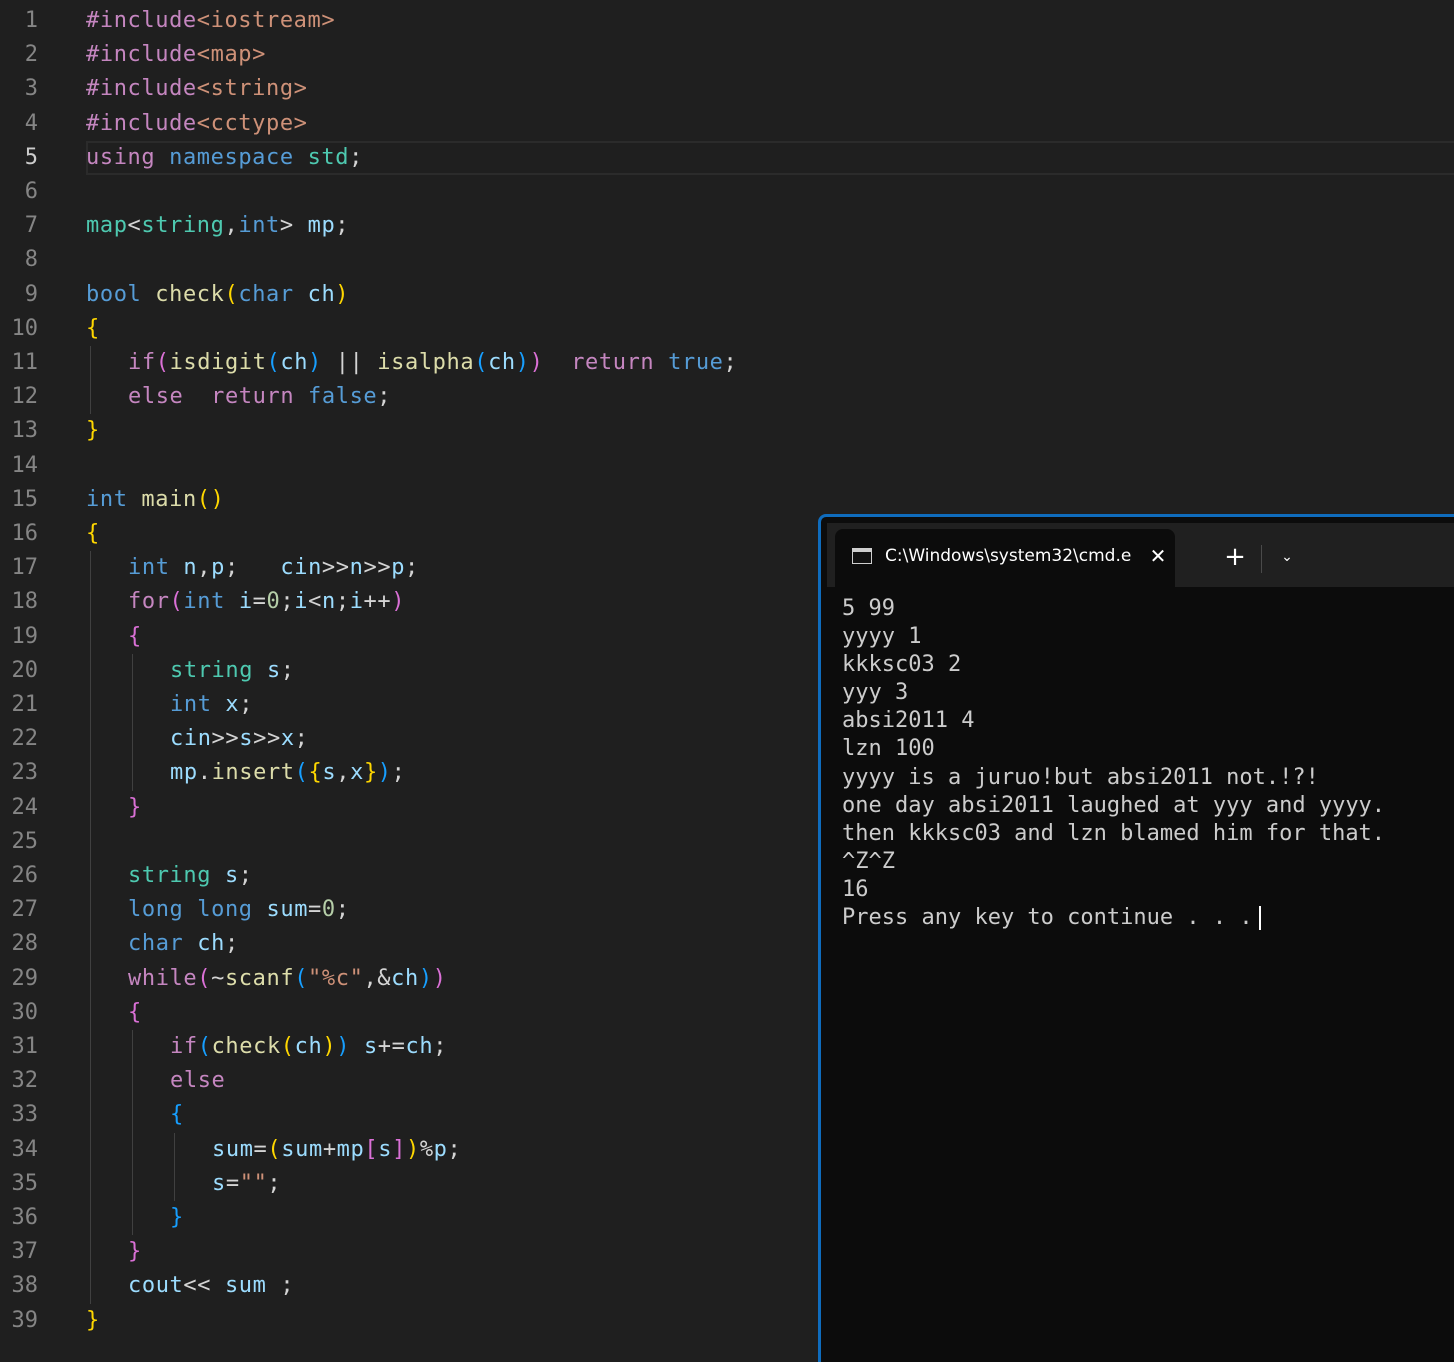 Image resolution: width=1454 pixels, height=1362 pixels. I want to click on code-line: 10 {, so click(727, 329).